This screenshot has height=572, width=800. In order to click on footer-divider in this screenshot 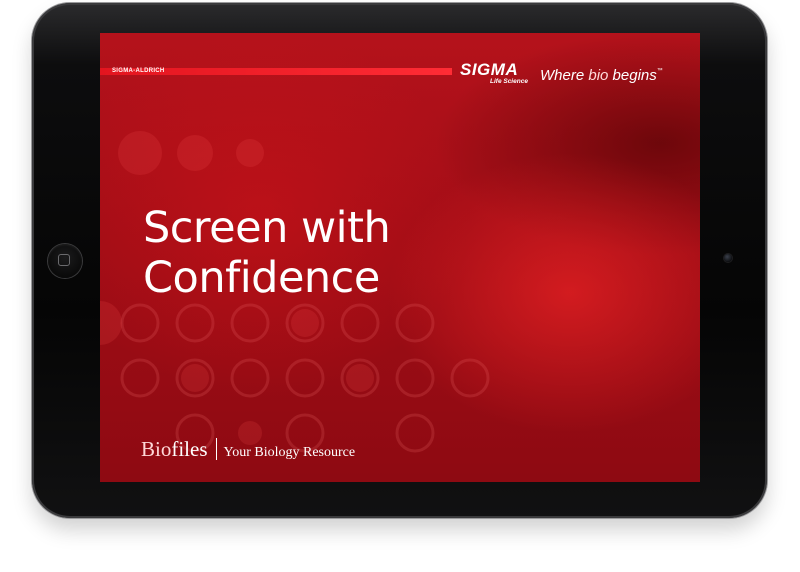, I will do `click(216, 449)`.